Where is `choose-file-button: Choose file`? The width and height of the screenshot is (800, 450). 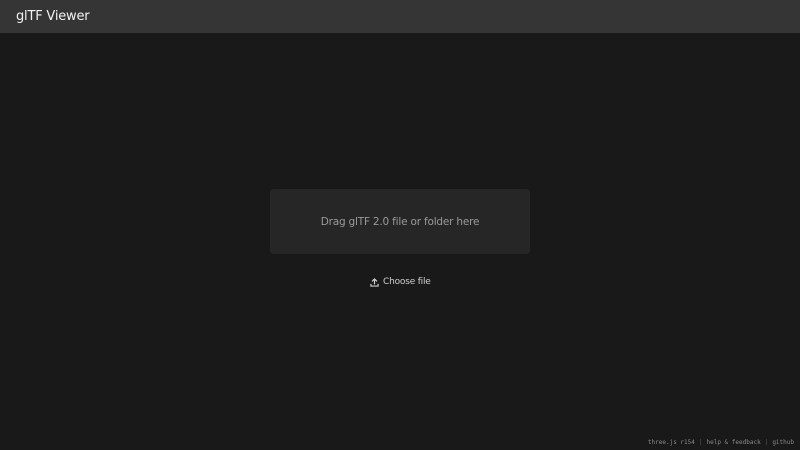 choose-file-button: Choose file is located at coordinates (400, 282).